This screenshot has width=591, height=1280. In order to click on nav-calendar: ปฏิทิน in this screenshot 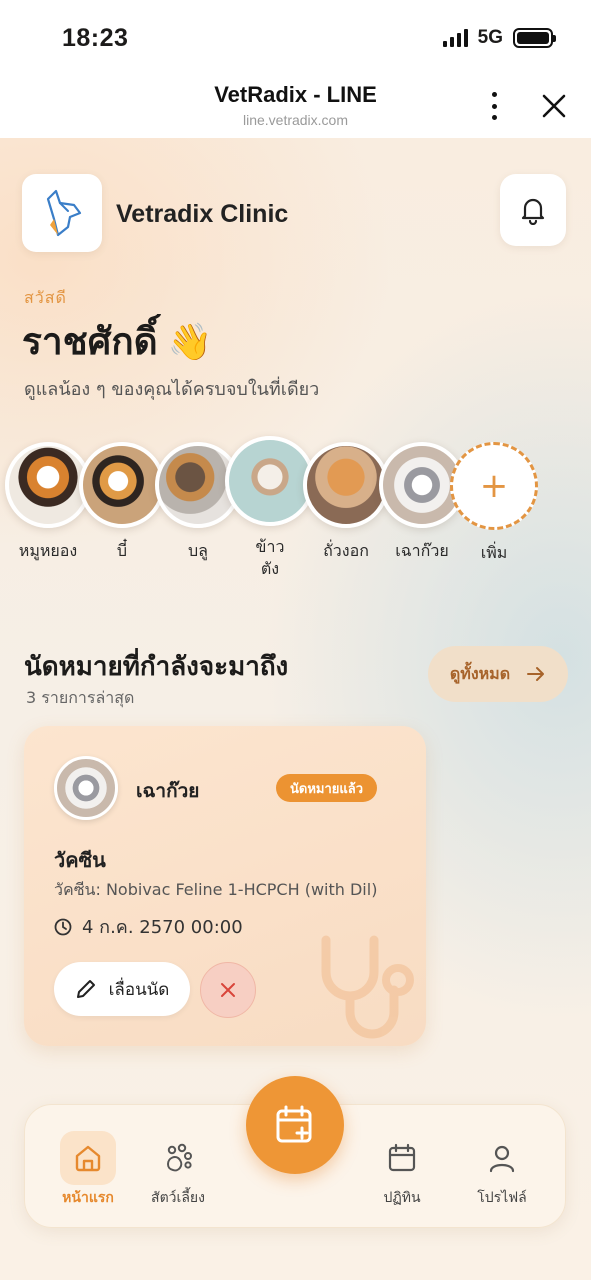, I will do `click(402, 1170)`.